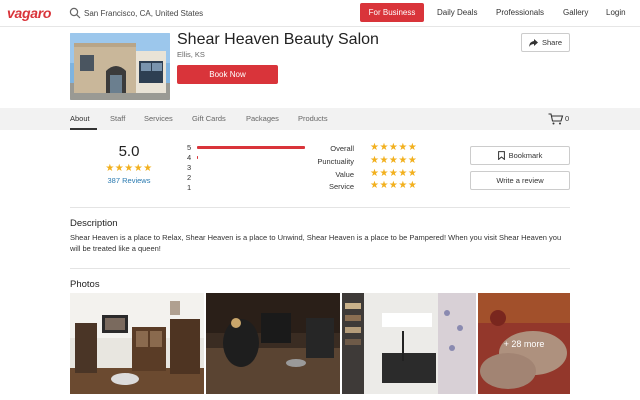 Image resolution: width=640 pixels, height=400 pixels. I want to click on nav-login: Login, so click(616, 12).